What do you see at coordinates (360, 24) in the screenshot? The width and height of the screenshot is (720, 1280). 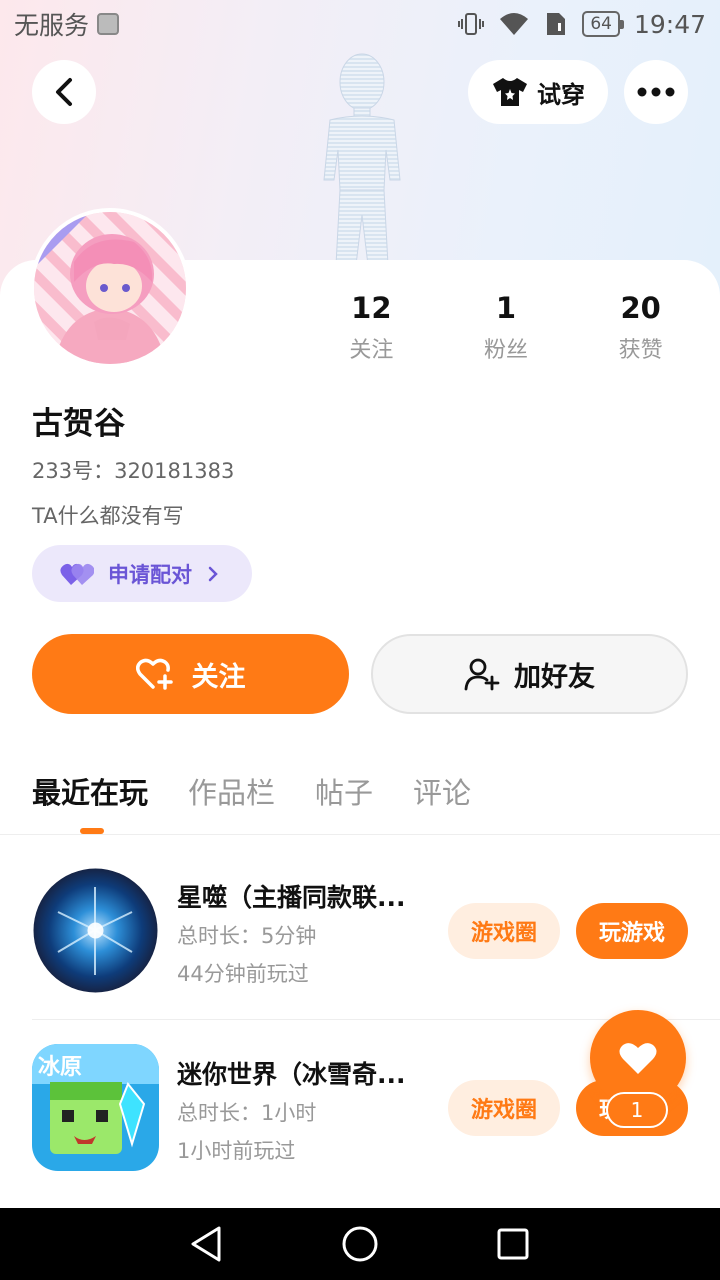 I see `status-bar: 无服务 64 19:47` at bounding box center [360, 24].